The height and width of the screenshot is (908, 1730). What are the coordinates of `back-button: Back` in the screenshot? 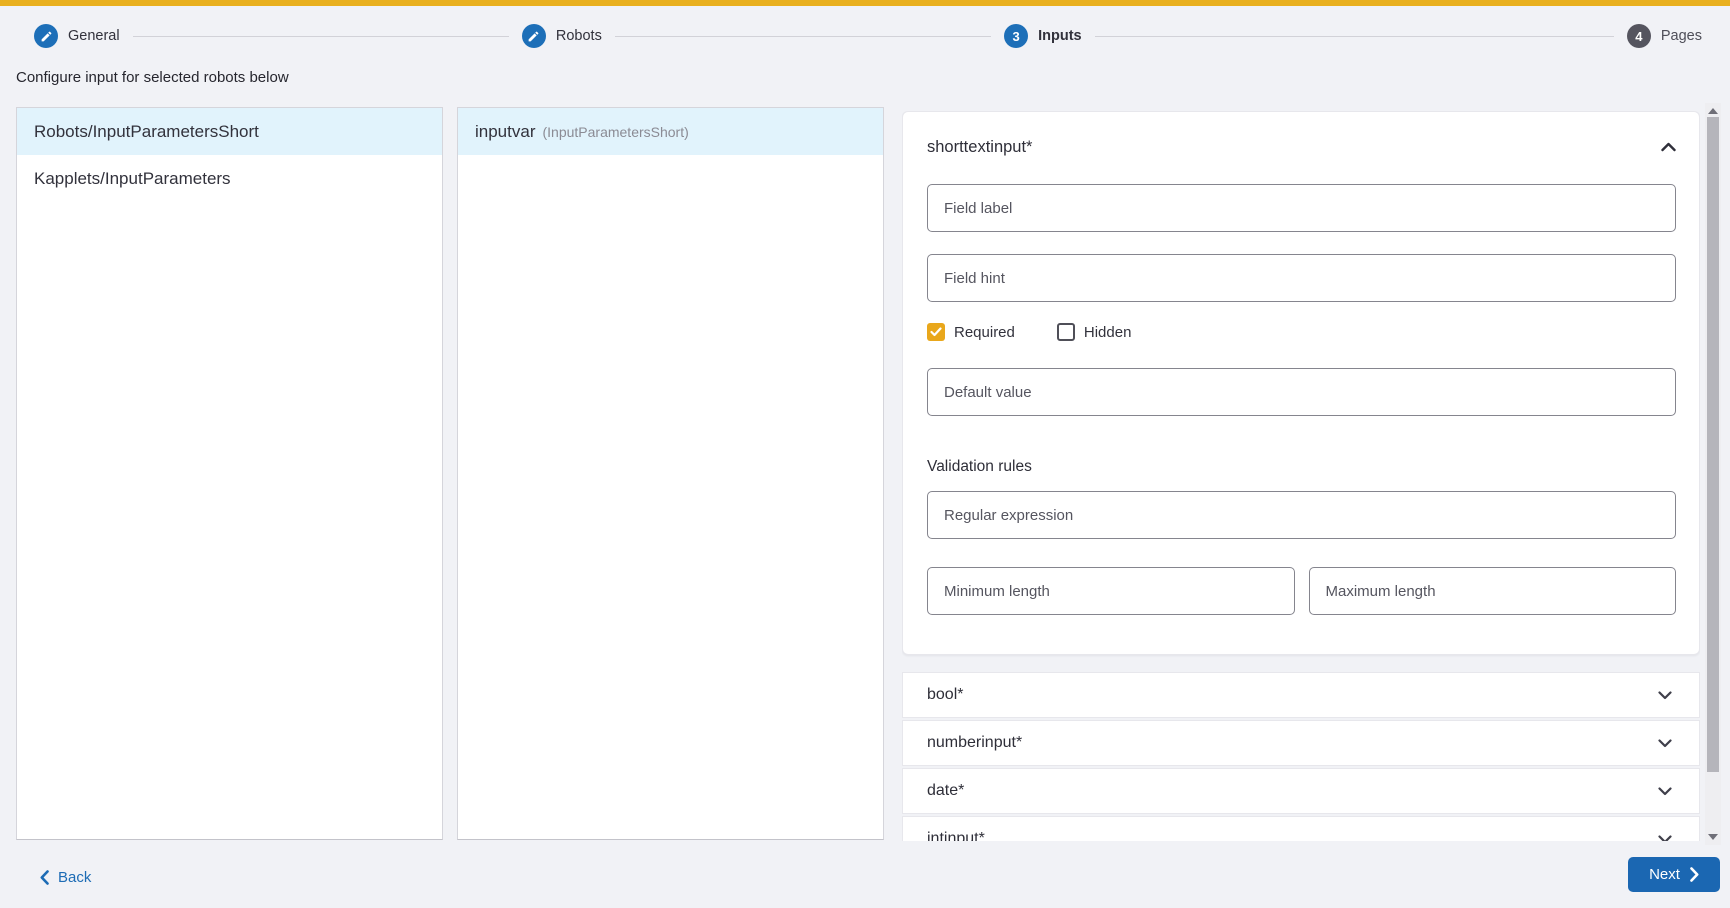 It's located at (65, 877).